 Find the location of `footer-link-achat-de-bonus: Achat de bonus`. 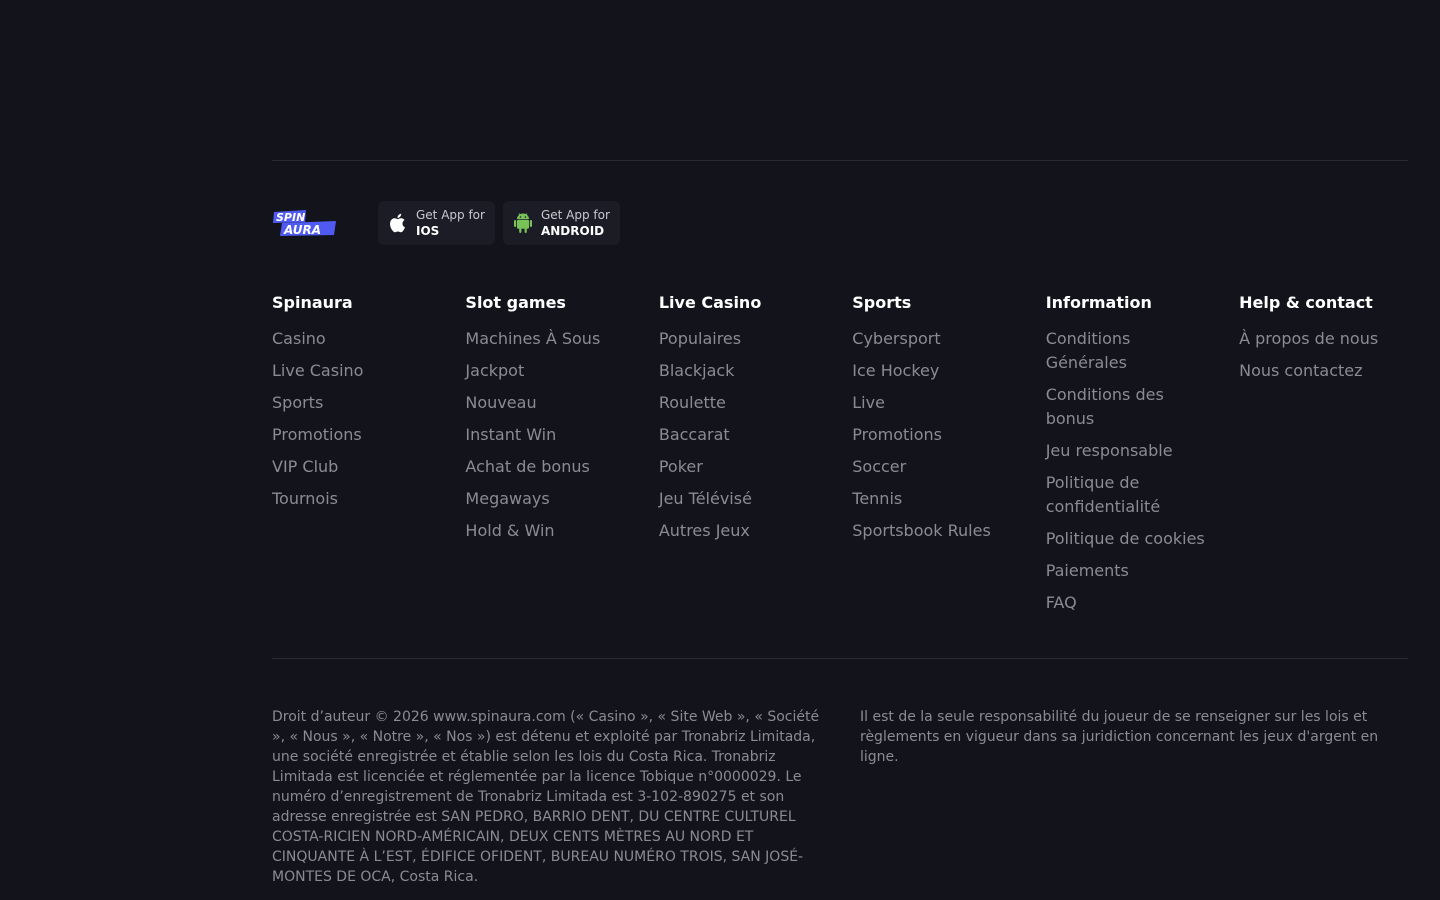

footer-link-achat-de-bonus: Achat de bonus is located at coordinates (552, 467).